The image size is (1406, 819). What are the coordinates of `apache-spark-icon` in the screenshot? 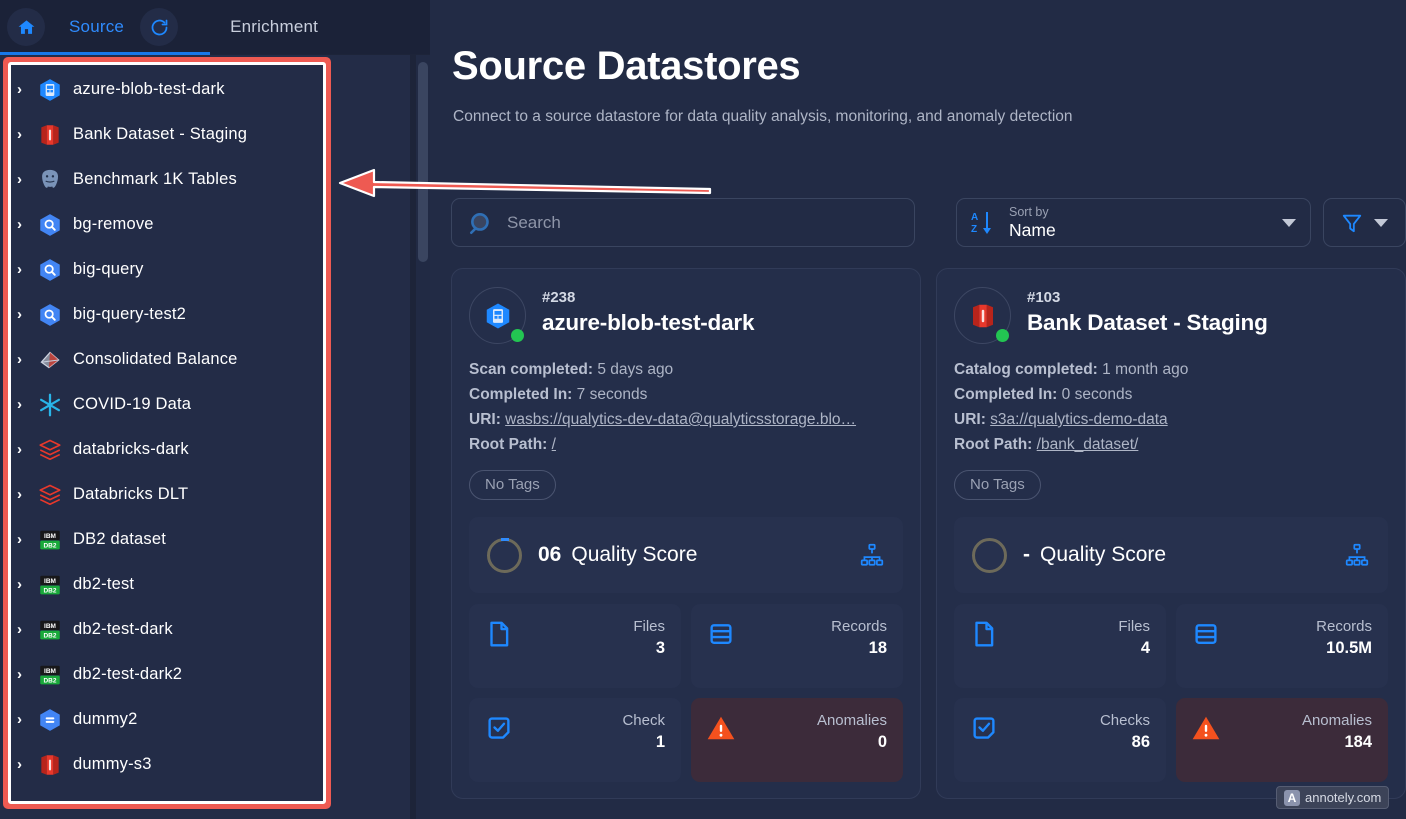 It's located at (50, 360).